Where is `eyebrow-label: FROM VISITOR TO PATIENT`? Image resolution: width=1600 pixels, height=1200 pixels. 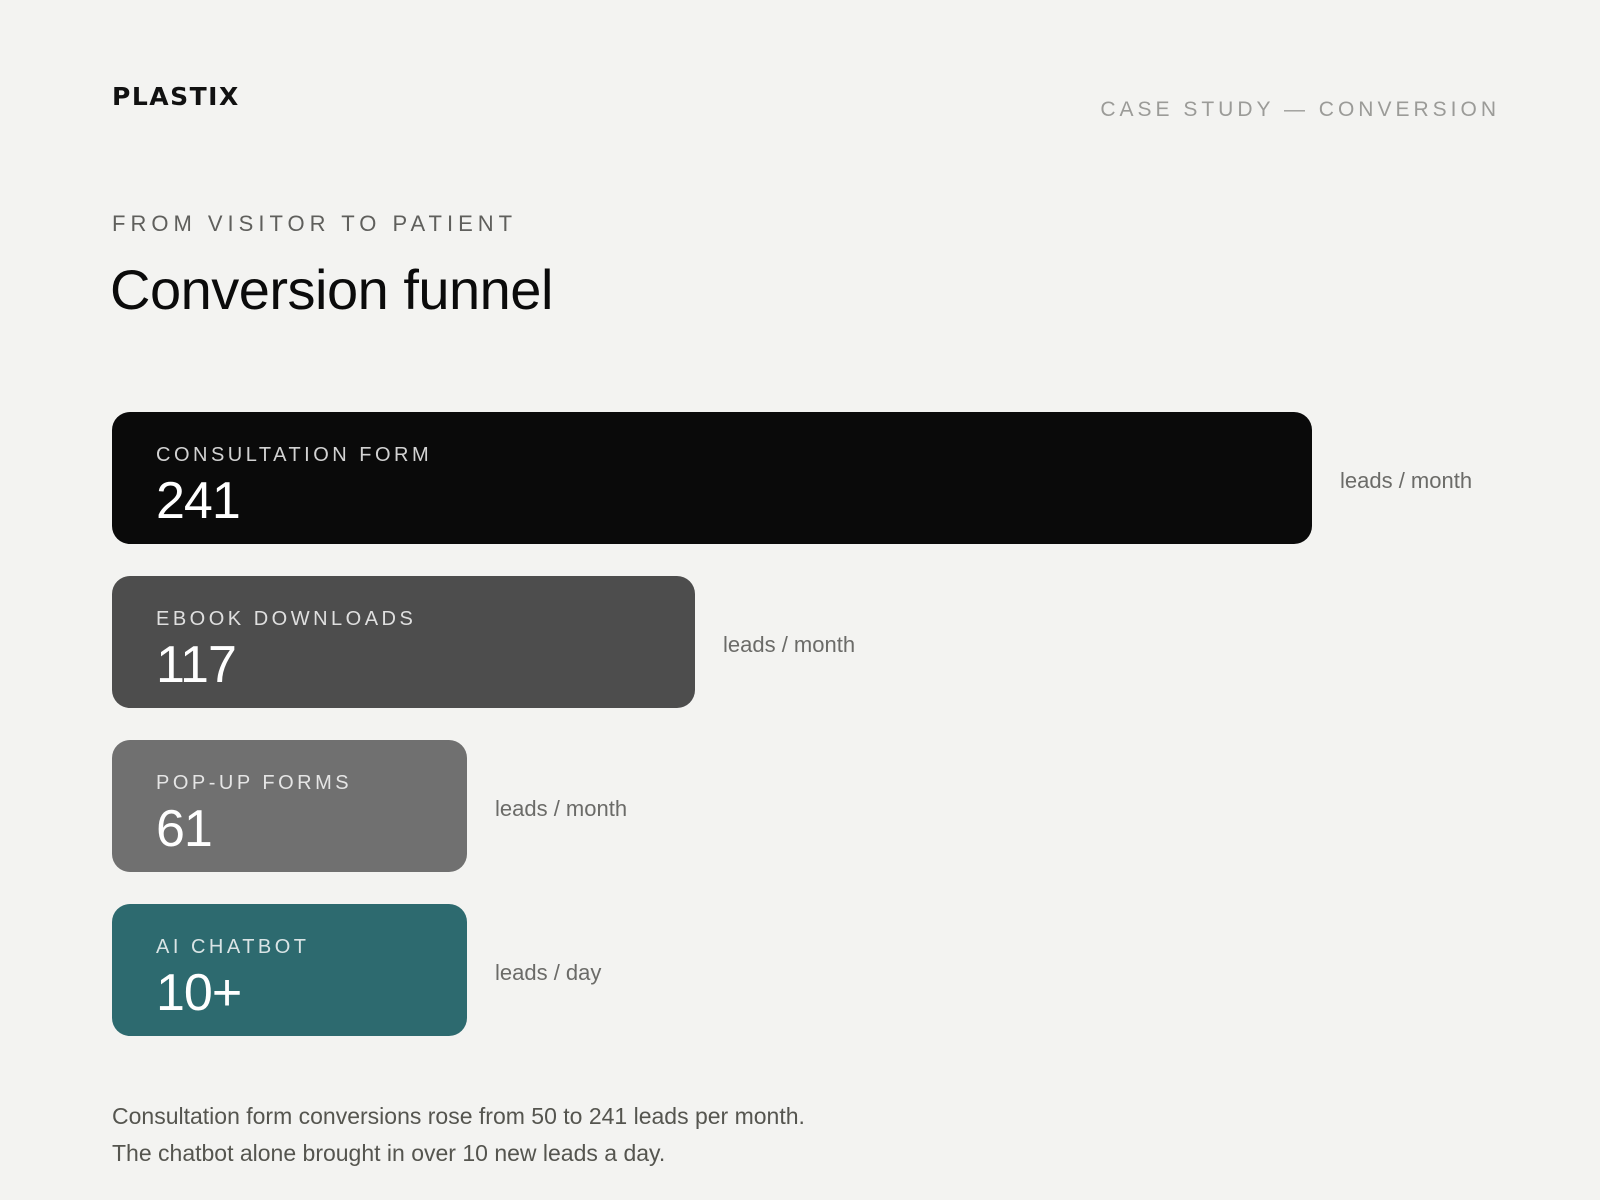
eyebrow-label: FROM VISITOR TO PATIENT is located at coordinates (315, 223).